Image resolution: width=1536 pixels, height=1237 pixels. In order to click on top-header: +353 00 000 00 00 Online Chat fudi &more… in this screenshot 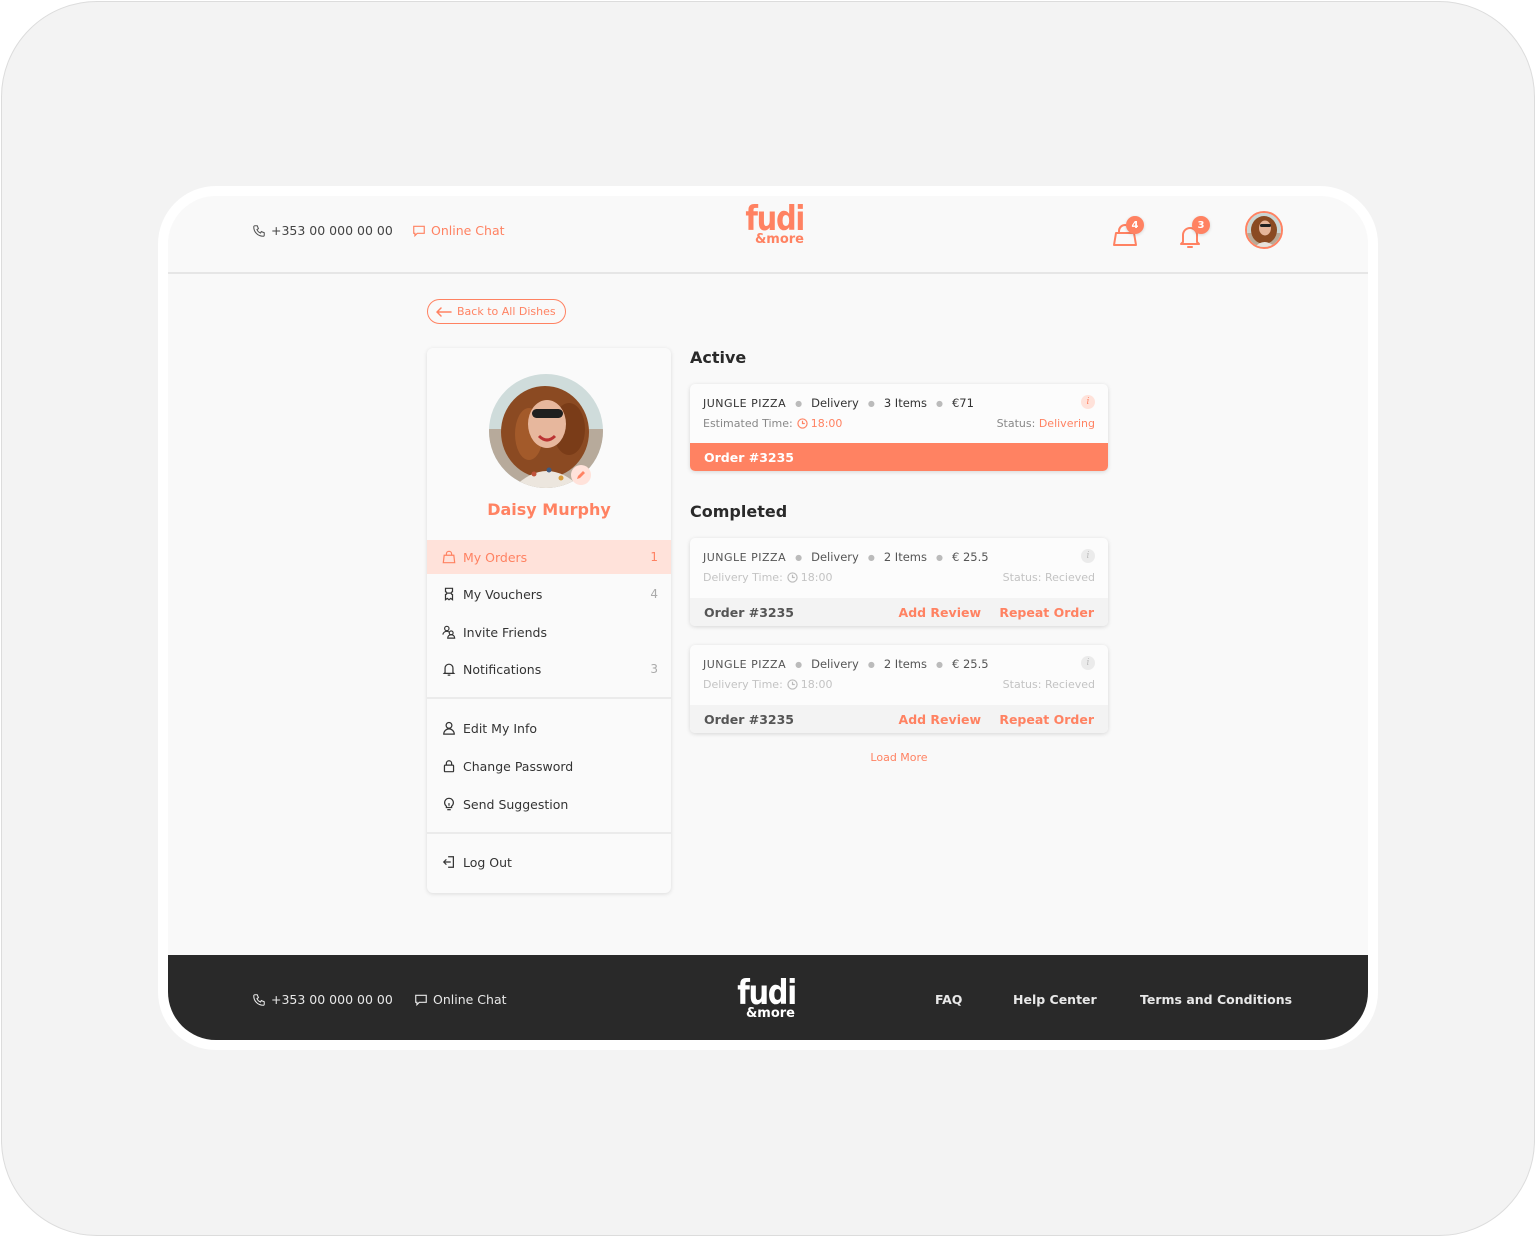, I will do `click(768, 235)`.